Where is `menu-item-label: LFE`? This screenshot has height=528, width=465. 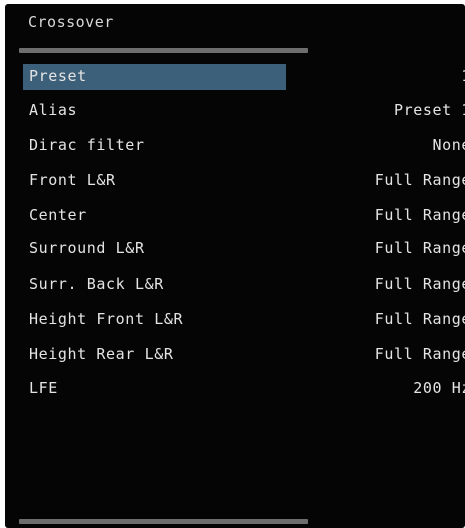 menu-item-label: LFE is located at coordinates (43, 388).